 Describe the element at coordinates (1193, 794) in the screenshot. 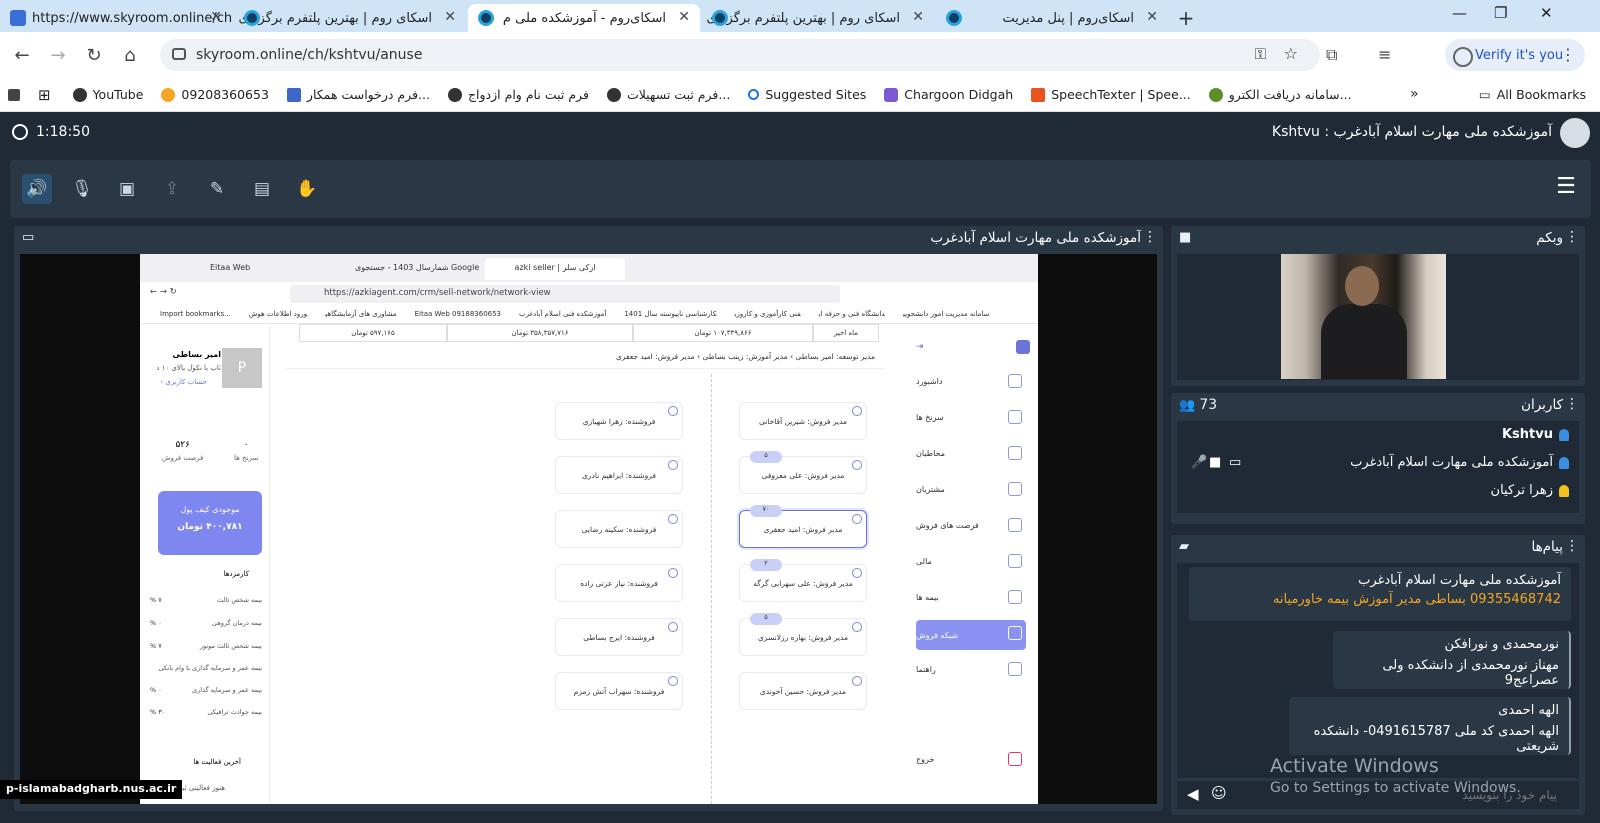

I see `send-icon: ◀` at that location.